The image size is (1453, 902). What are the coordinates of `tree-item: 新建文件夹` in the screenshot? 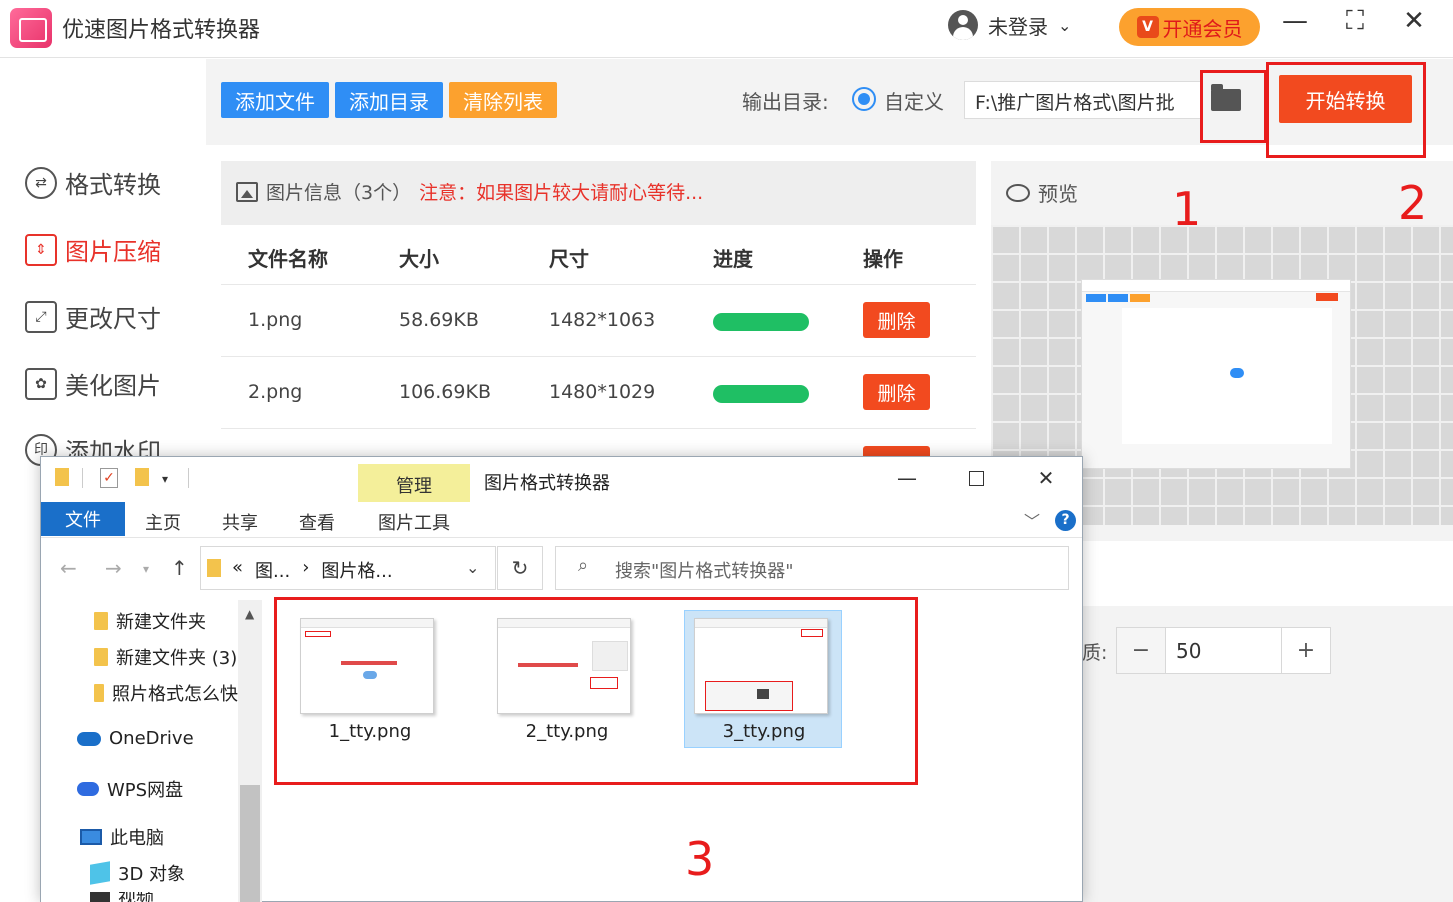 It's located at (150, 621).